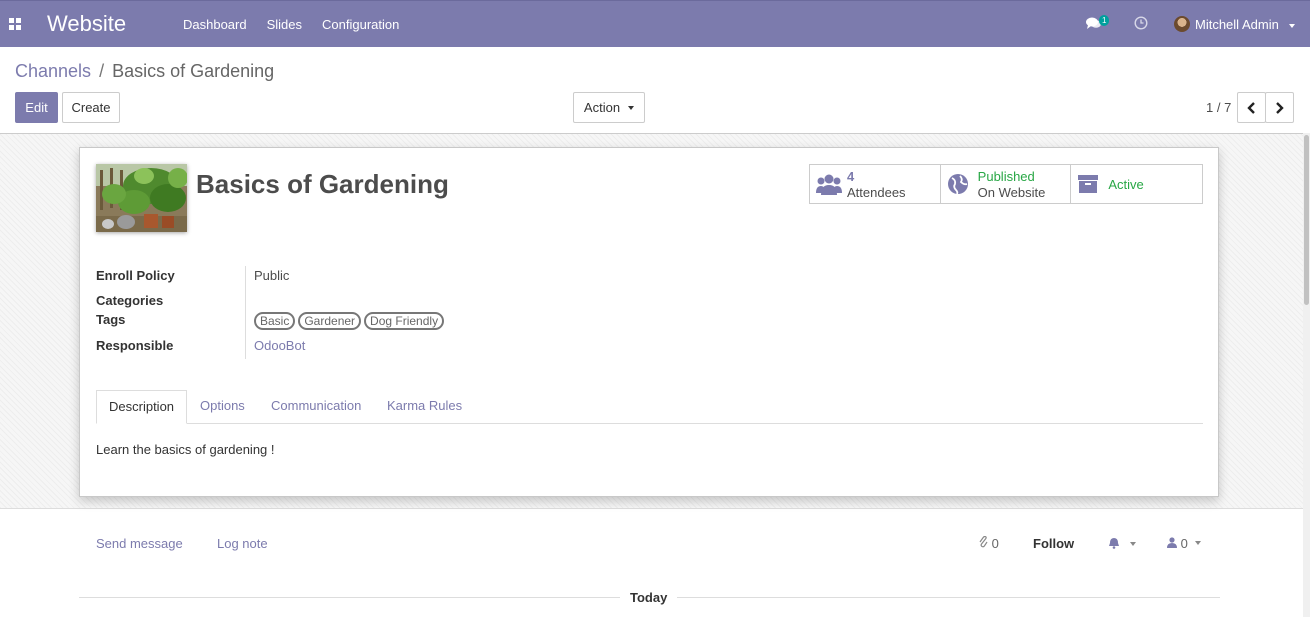  I want to click on followers-dropdown: 0, so click(1184, 543).